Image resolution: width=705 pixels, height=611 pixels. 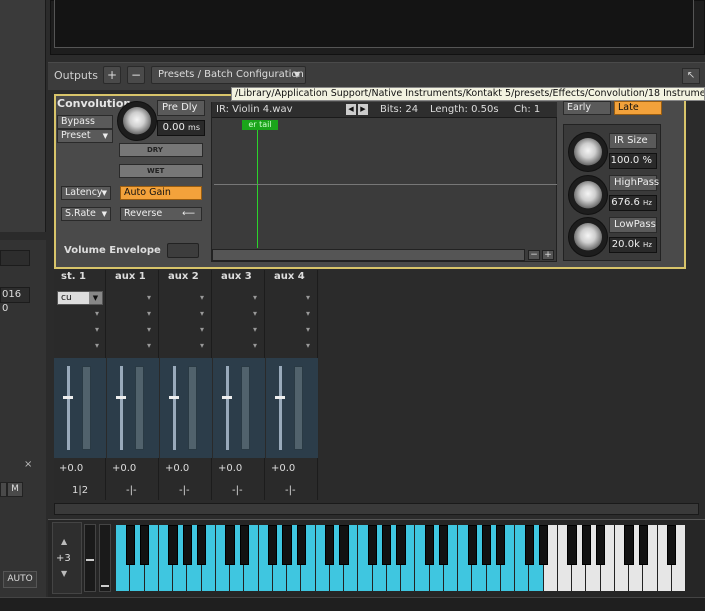 What do you see at coordinates (112, 75) in the screenshot?
I see `add-output-button: +` at bounding box center [112, 75].